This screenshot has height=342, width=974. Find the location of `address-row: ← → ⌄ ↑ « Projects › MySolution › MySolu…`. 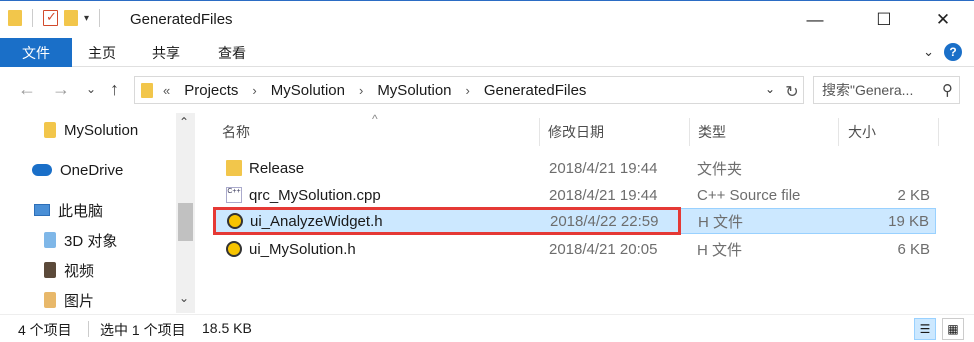

address-row: ← → ⌄ ↑ « Projects › MySolution › MySolu… is located at coordinates (487, 90).